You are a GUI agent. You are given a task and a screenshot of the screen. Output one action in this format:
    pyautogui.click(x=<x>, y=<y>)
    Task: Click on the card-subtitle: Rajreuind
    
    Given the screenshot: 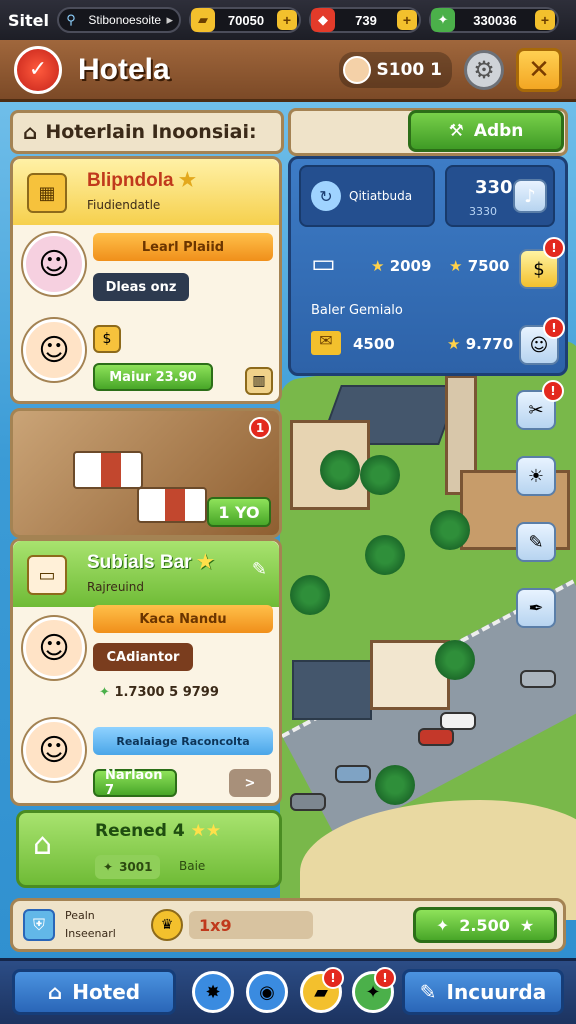 What is the action you would take?
    pyautogui.click(x=115, y=587)
    